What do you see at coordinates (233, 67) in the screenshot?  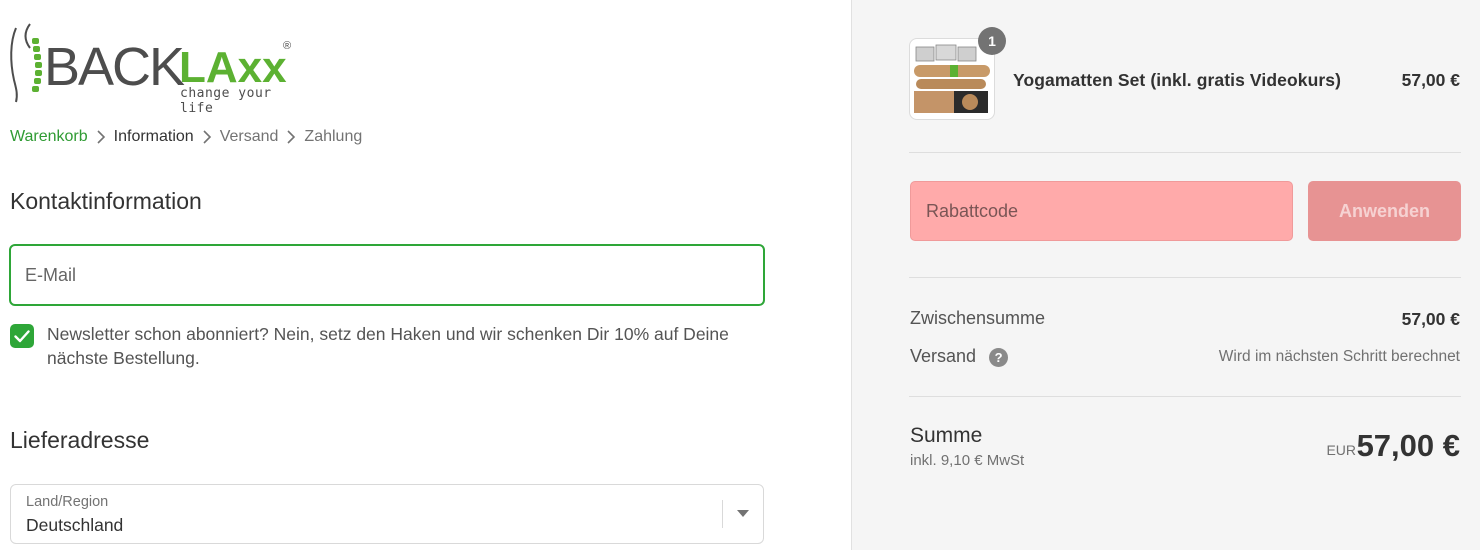 I see `logo-text-laxx: LAxx` at bounding box center [233, 67].